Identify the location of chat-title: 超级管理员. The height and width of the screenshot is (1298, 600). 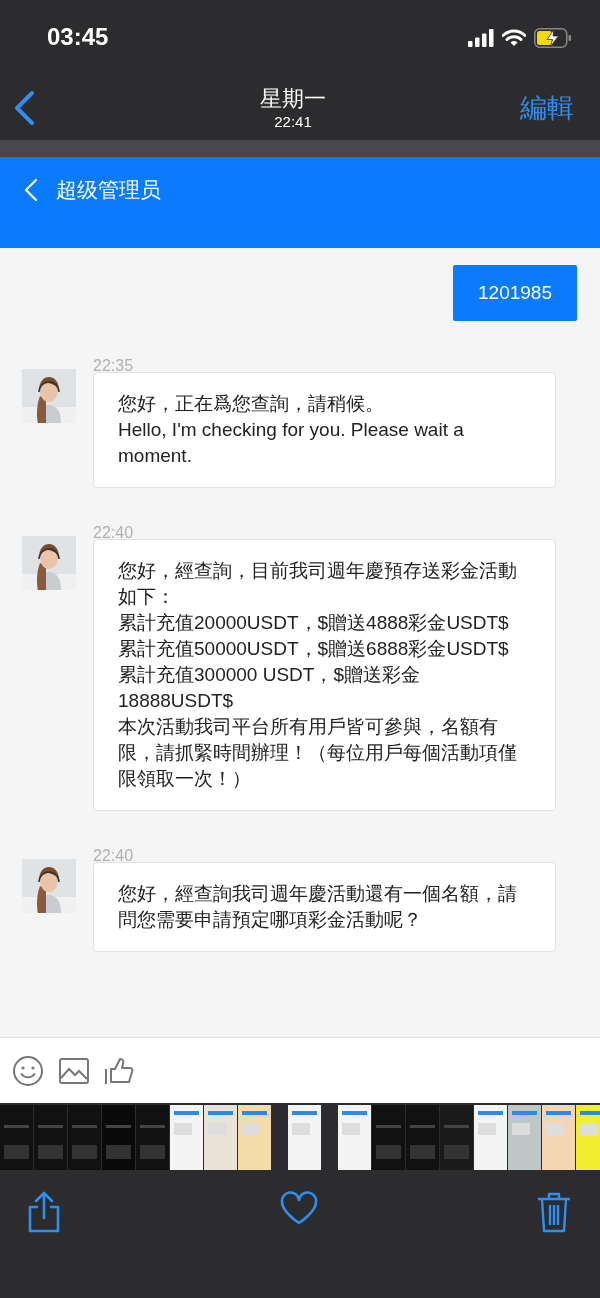
(108, 190).